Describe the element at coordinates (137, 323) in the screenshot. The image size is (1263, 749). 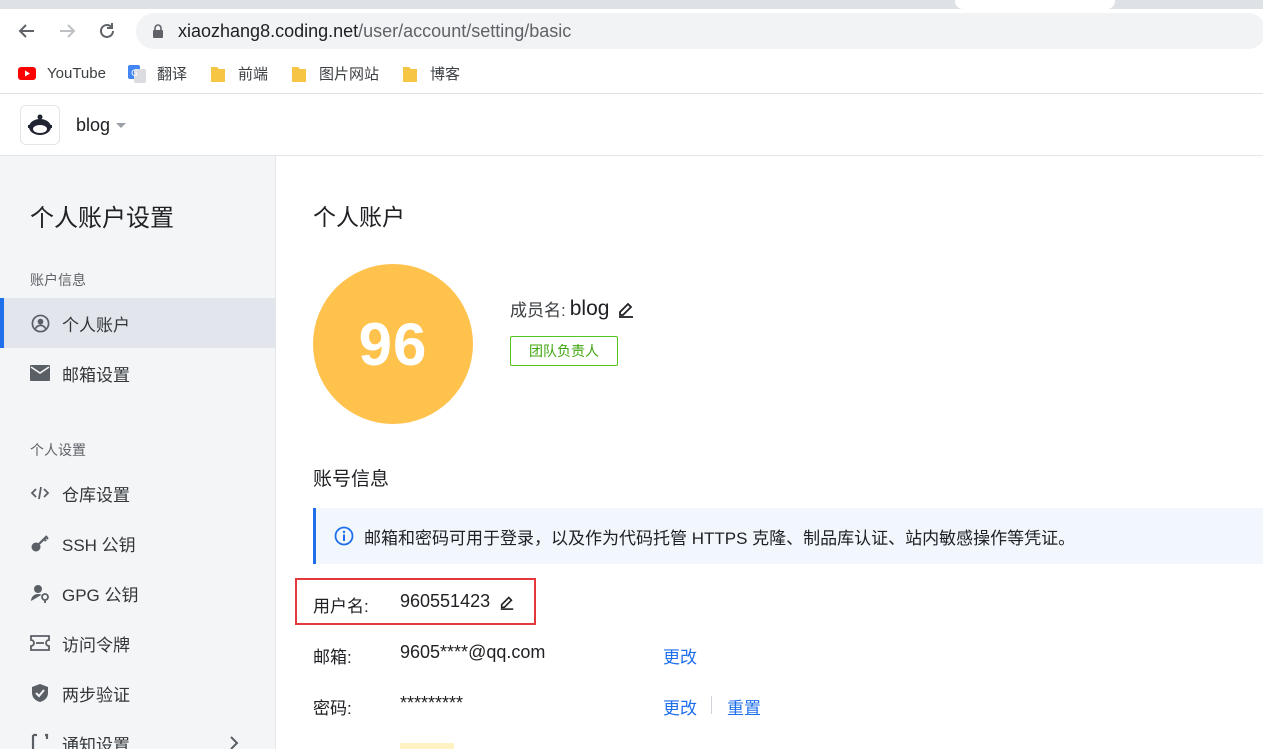
I see `sidebar-item-account: 个人账户` at that location.